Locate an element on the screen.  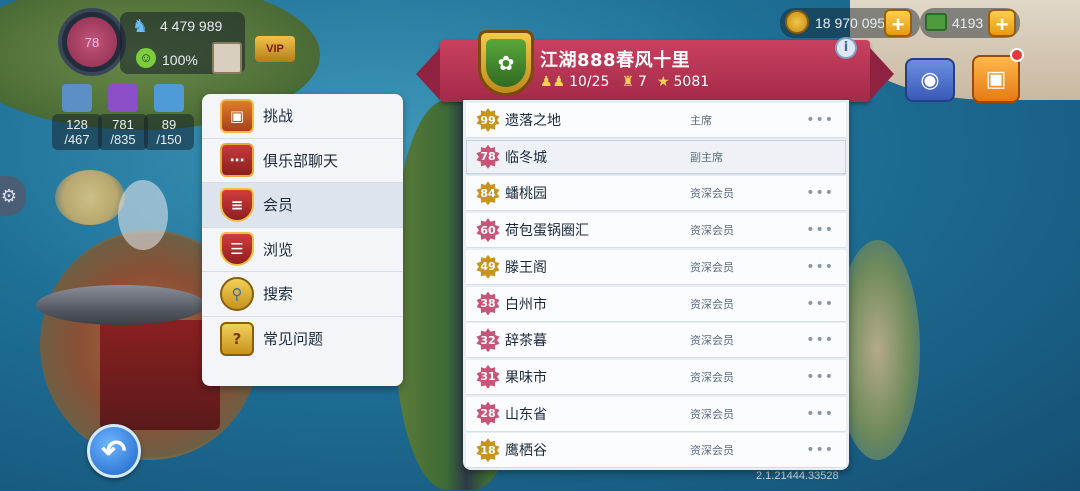
member-row: 31 果味市 资深会员 ••• is located at coordinates (656, 377).